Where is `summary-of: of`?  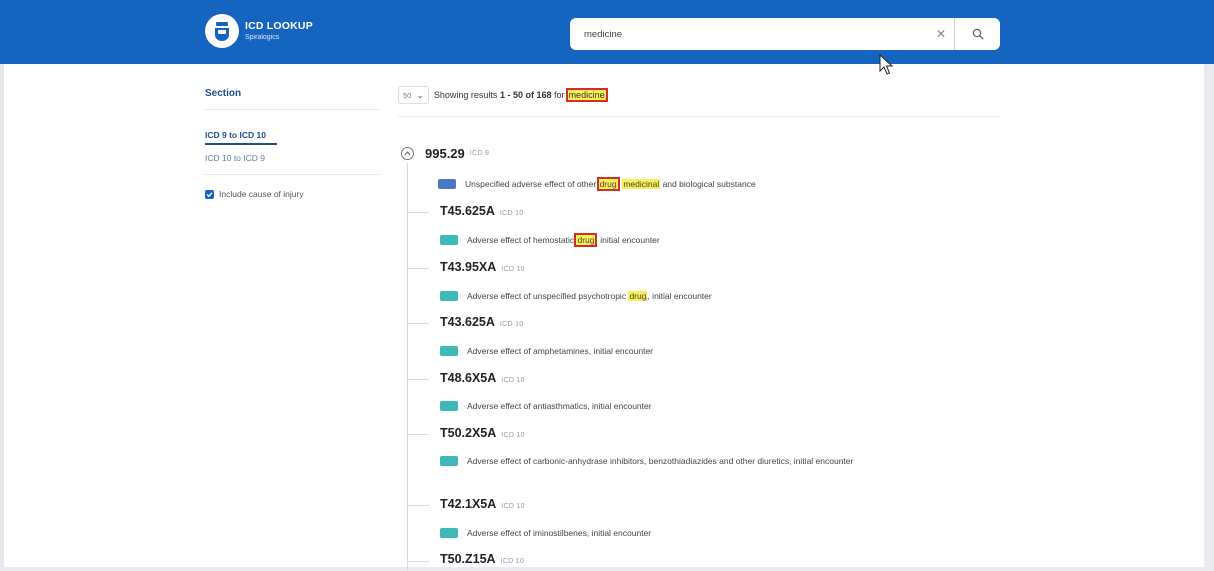
summary-of: of is located at coordinates (529, 95).